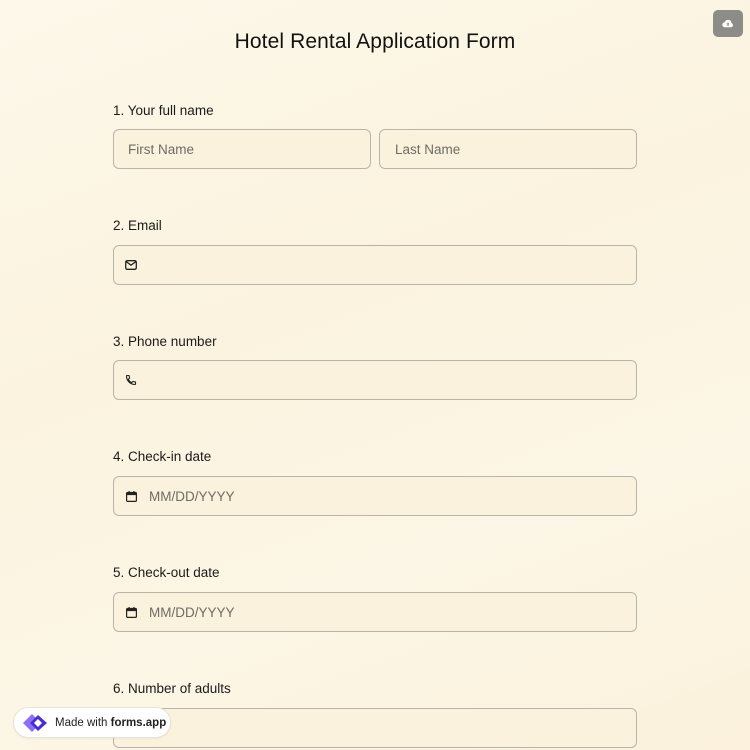 Image resolution: width=750 pixels, height=750 pixels. Describe the element at coordinates (137, 225) in the screenshot. I see `question-label-email: 2. Email` at that location.